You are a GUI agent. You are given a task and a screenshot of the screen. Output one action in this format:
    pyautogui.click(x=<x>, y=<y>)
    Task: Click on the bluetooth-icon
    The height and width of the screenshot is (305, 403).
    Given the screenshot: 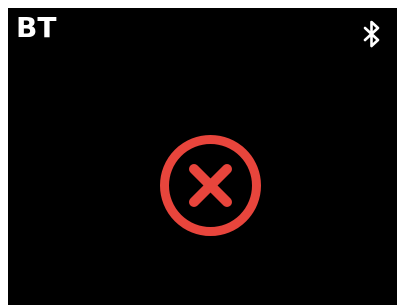 What is the action you would take?
    pyautogui.click(x=371, y=34)
    